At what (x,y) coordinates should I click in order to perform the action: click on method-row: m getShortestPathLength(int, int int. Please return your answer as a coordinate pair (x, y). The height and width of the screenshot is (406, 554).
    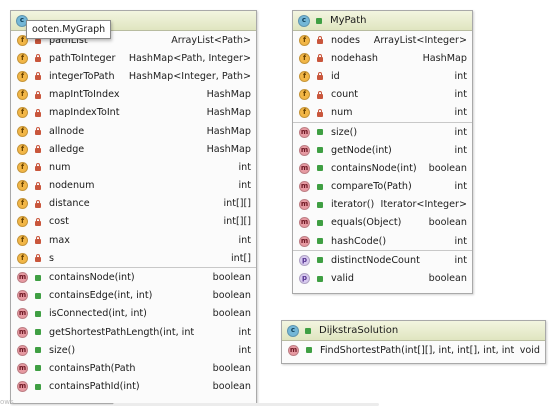
    Looking at the image, I should click on (133, 332).